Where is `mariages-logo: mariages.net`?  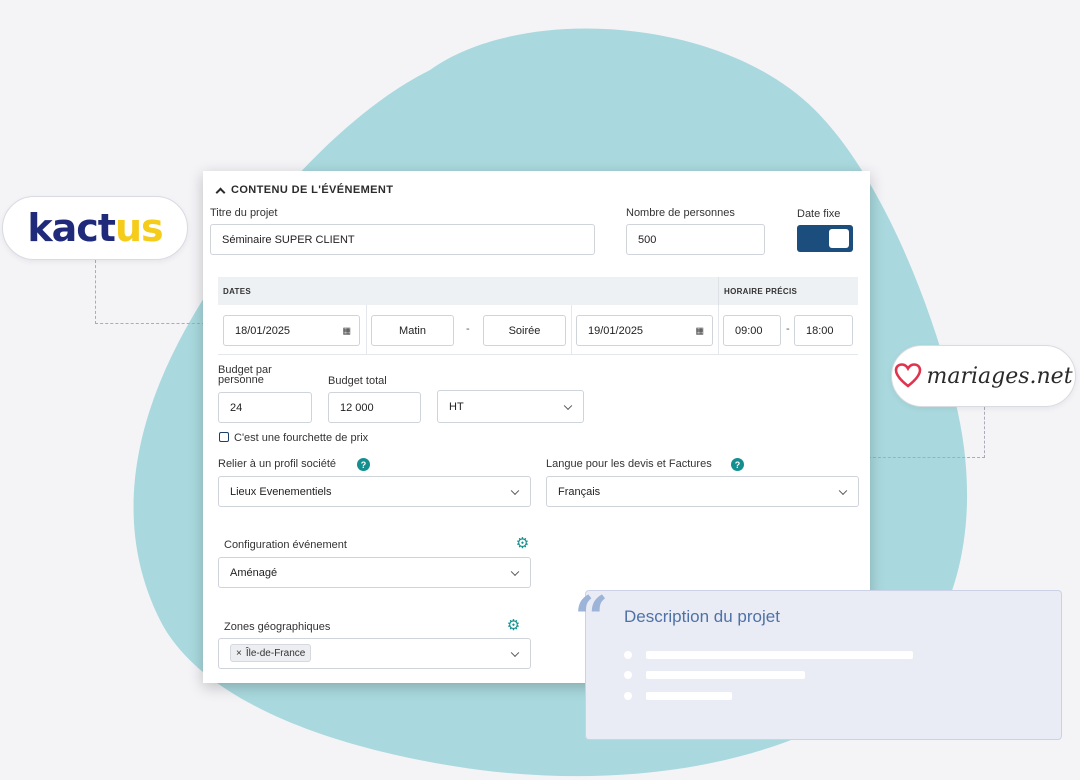
mariages-logo: mariages.net is located at coordinates (983, 376).